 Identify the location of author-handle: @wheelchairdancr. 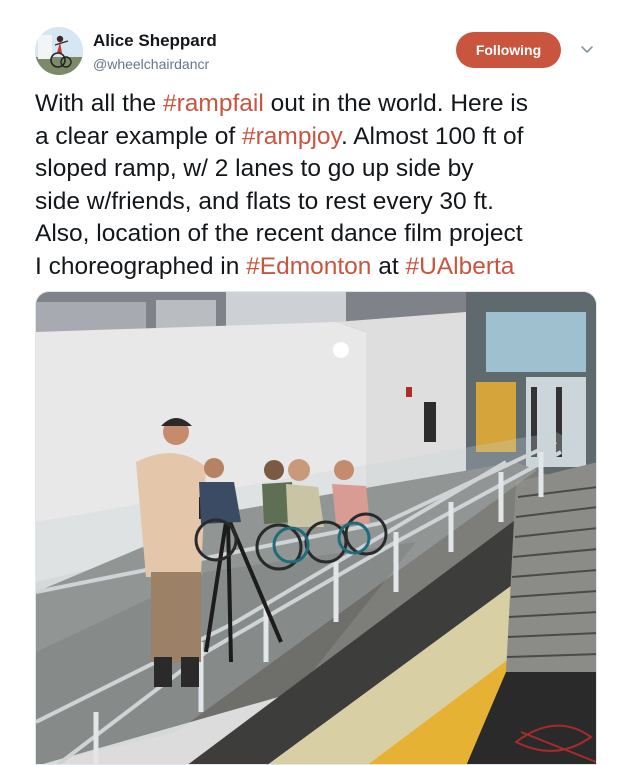
(151, 64).